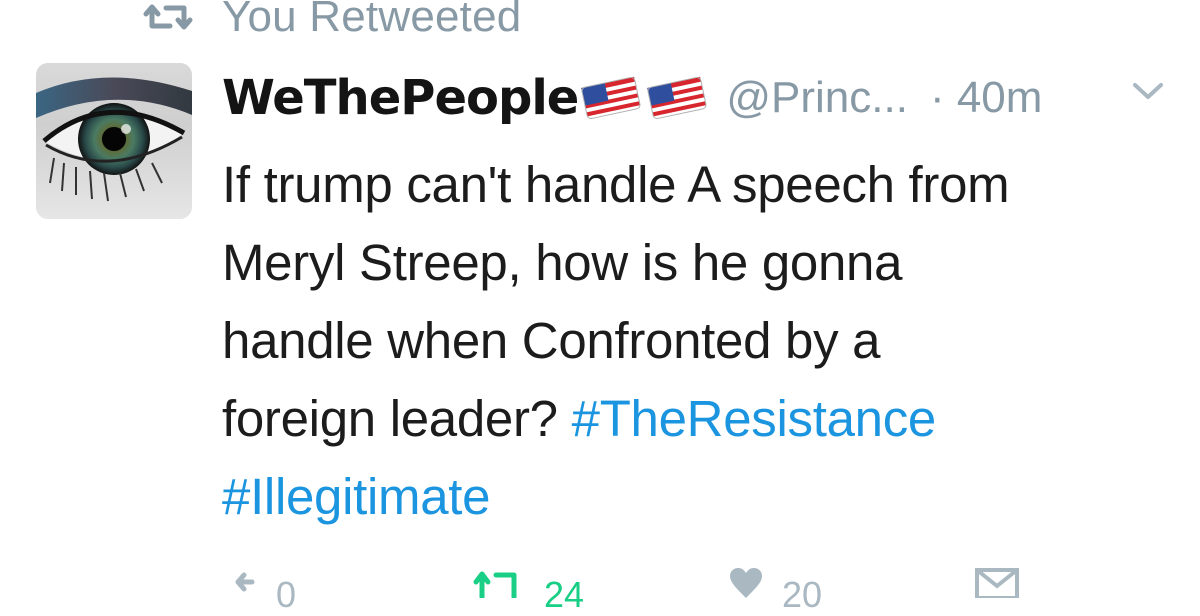 Image resolution: width=1200 pixels, height=616 pixels. I want to click on reply-icon, so click(245, 582).